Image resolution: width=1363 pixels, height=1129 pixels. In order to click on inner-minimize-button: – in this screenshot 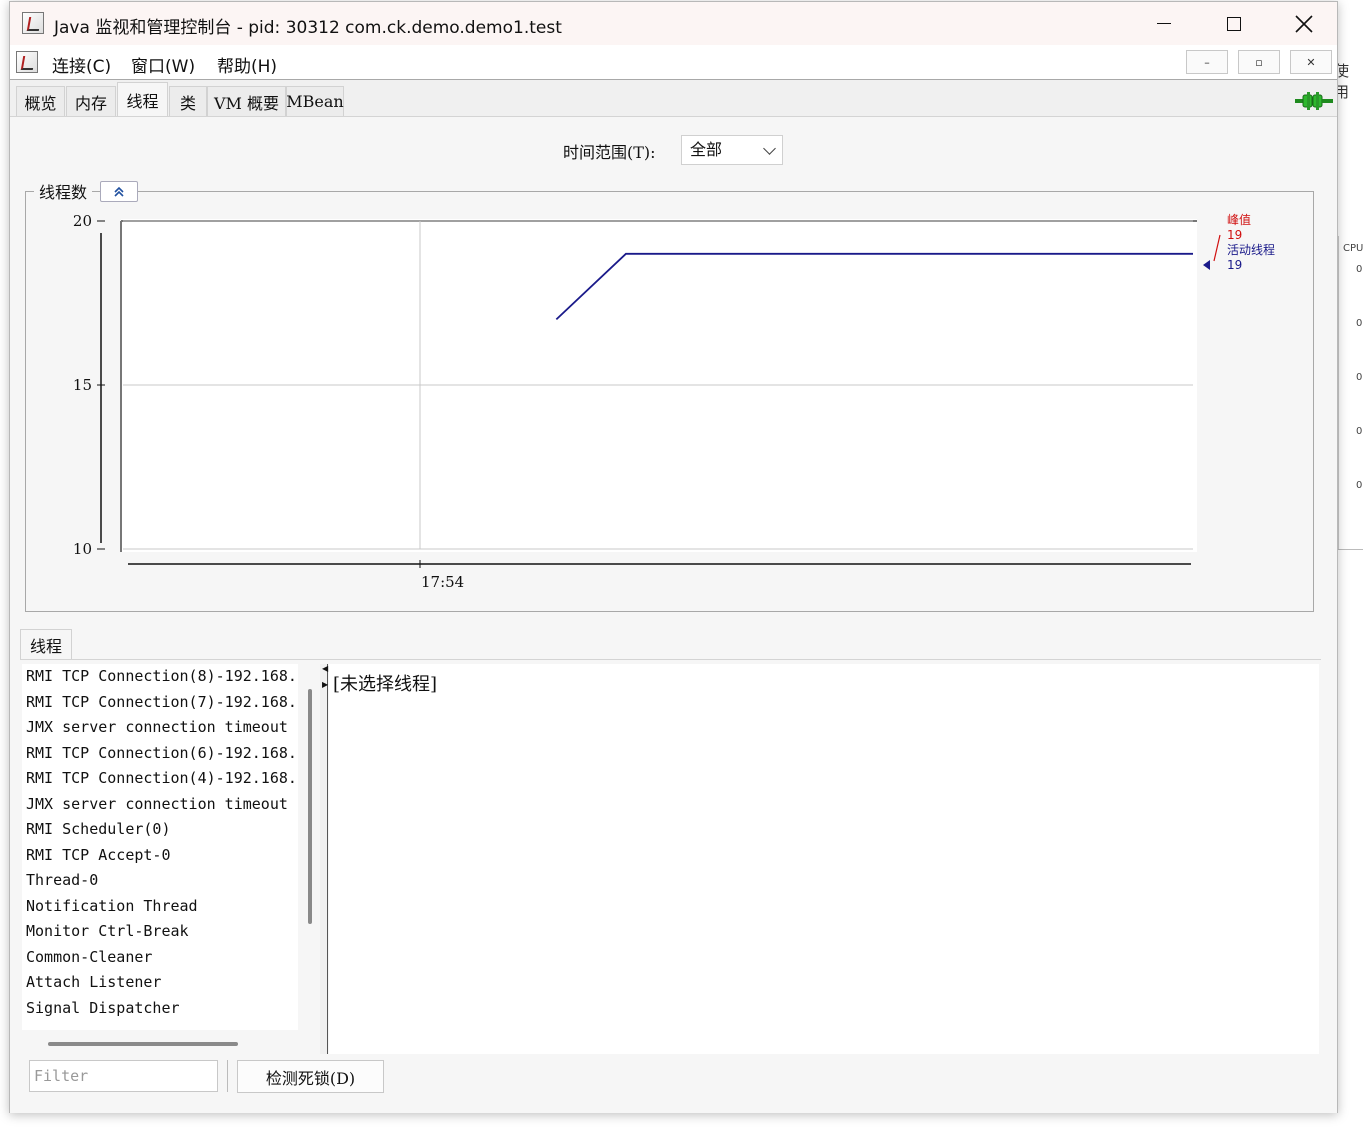, I will do `click(1207, 62)`.